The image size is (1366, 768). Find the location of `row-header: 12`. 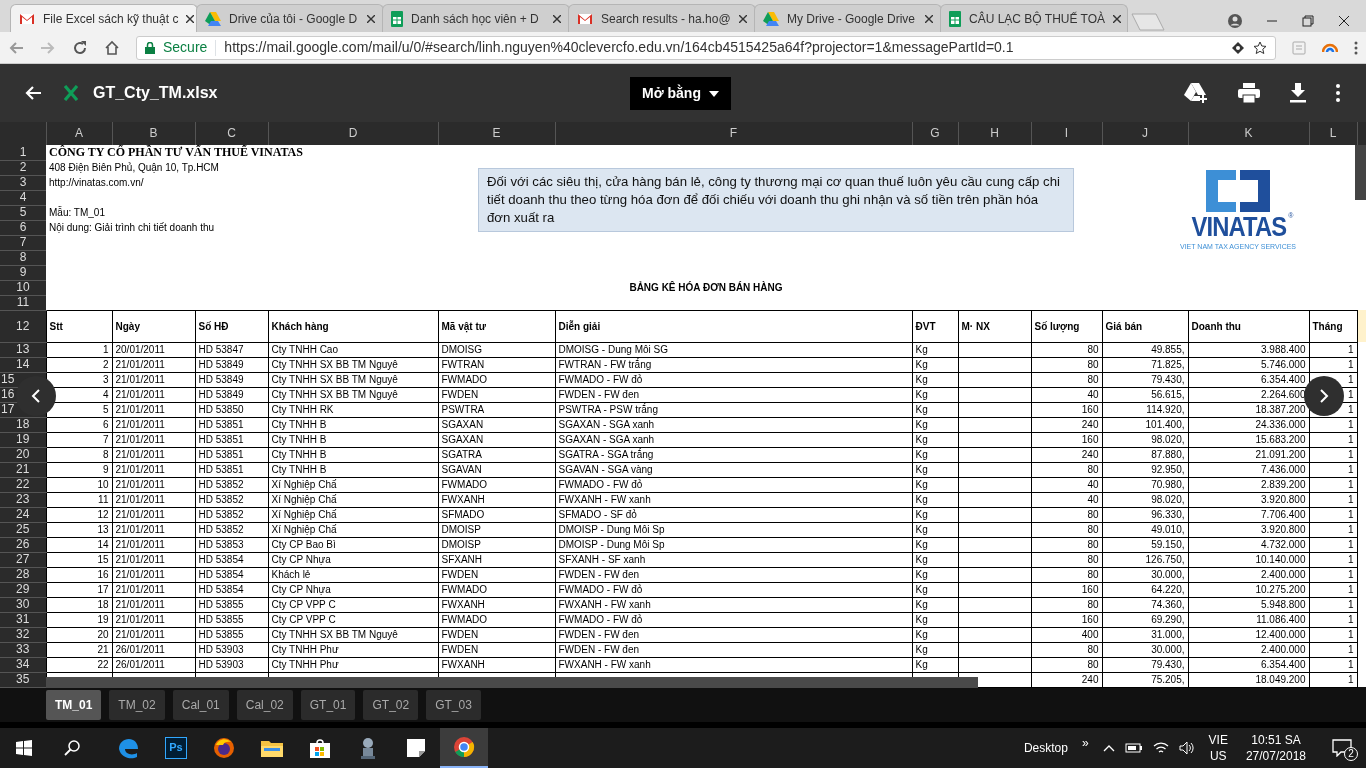

row-header: 12 is located at coordinates (23, 326).